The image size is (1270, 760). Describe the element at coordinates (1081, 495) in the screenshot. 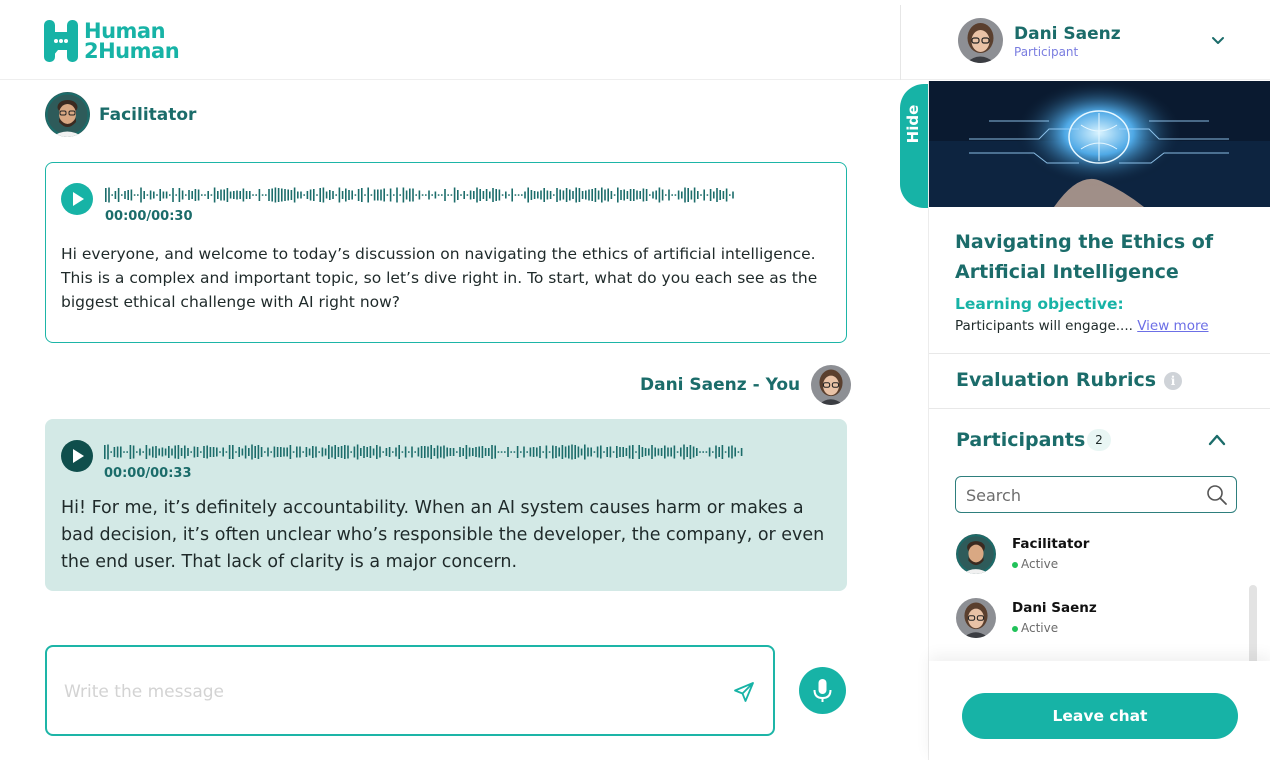

I see `participant-search-input` at that location.